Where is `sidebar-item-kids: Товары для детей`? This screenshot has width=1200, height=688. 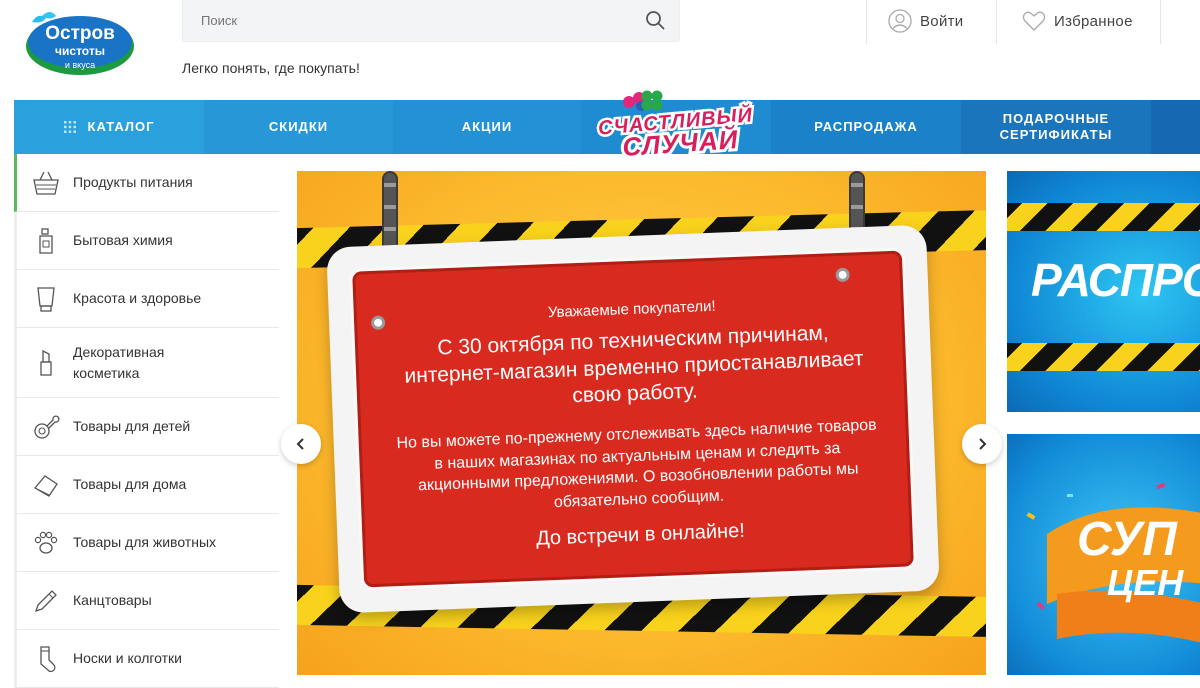
sidebar-item-kids: Товары для детей is located at coordinates (146, 427).